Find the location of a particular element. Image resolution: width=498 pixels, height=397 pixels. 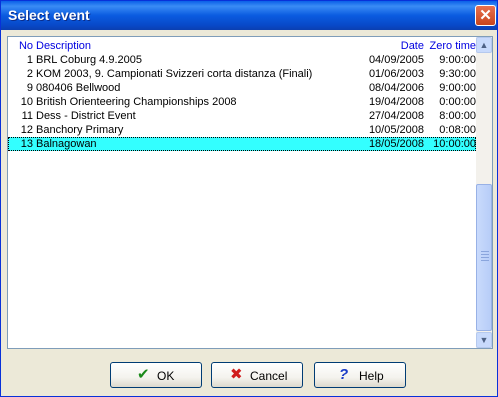

close-button: ✕ is located at coordinates (485, 15).